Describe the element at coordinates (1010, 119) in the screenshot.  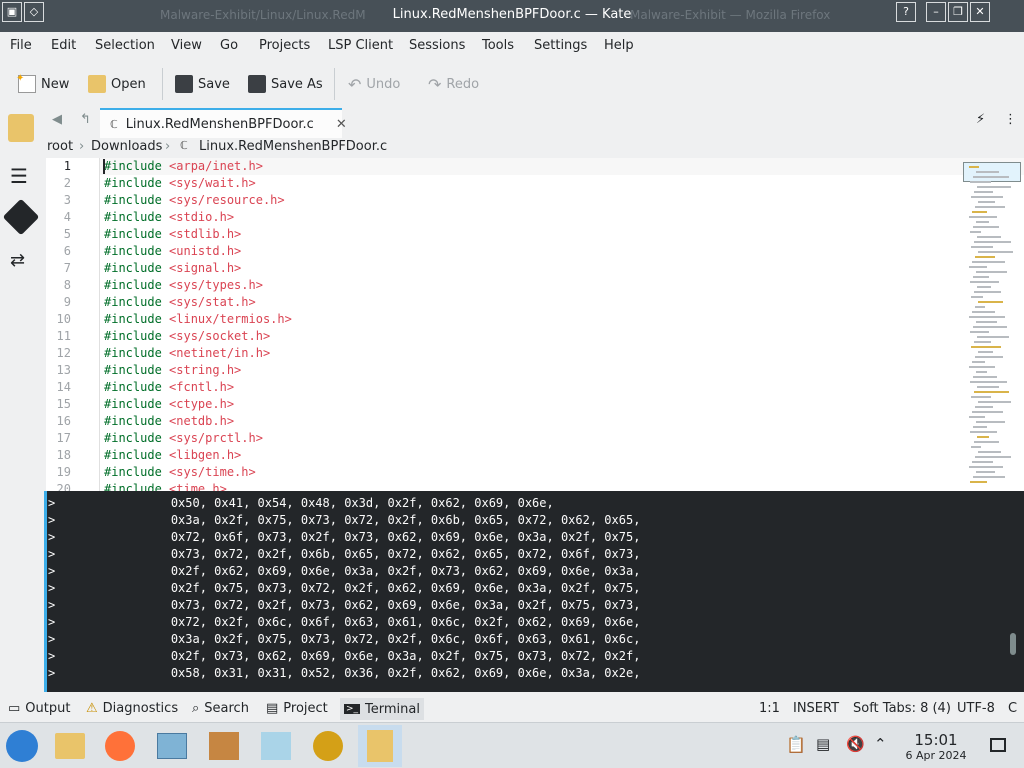
I see `tab-menu-icon: ⋮` at that location.